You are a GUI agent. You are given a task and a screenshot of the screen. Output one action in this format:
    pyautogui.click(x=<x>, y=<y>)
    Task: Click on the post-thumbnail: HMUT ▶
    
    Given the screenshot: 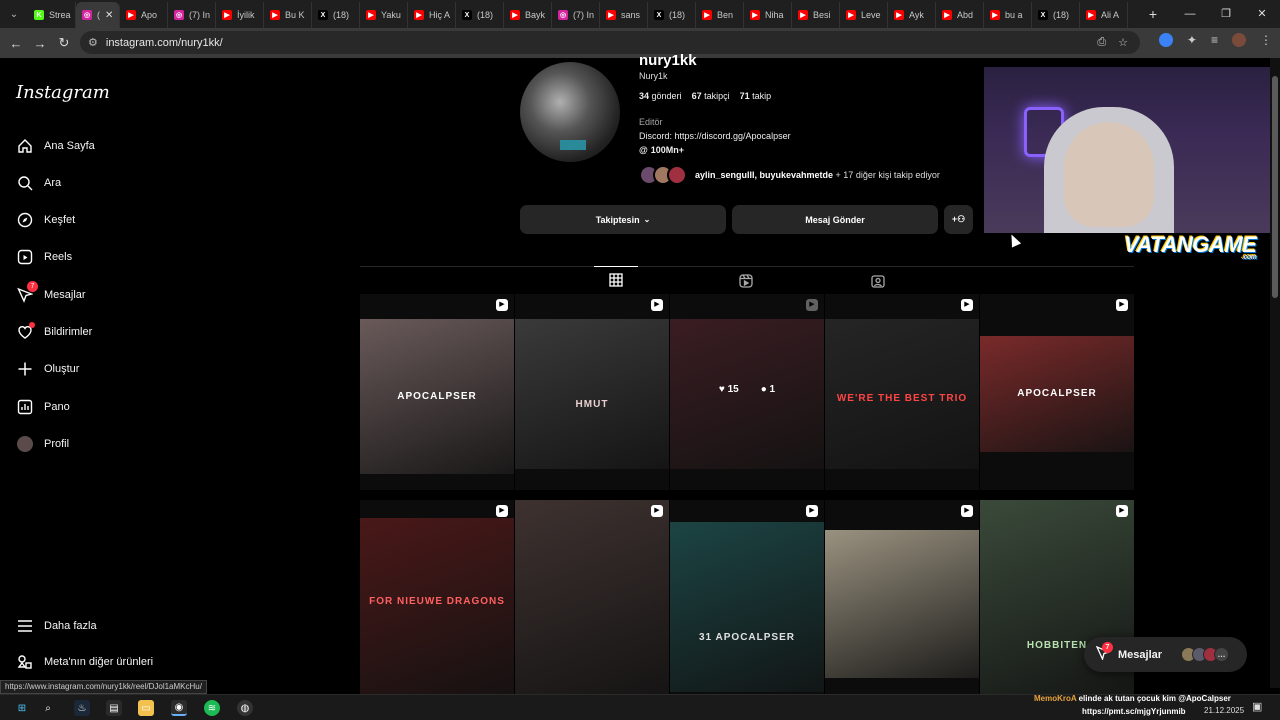 What is the action you would take?
    pyautogui.click(x=592, y=392)
    